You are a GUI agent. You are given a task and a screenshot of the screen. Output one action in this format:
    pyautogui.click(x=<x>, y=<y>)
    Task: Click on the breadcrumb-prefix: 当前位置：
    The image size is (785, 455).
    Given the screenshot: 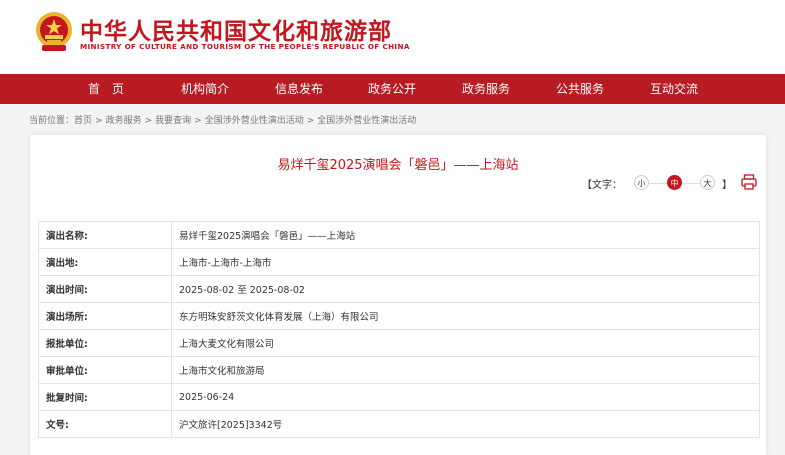 What is the action you would take?
    pyautogui.click(x=52, y=121)
    